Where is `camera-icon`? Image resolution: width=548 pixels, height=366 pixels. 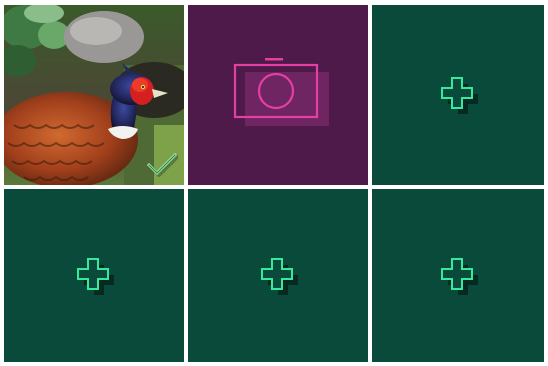
camera-icon is located at coordinates (281, 92).